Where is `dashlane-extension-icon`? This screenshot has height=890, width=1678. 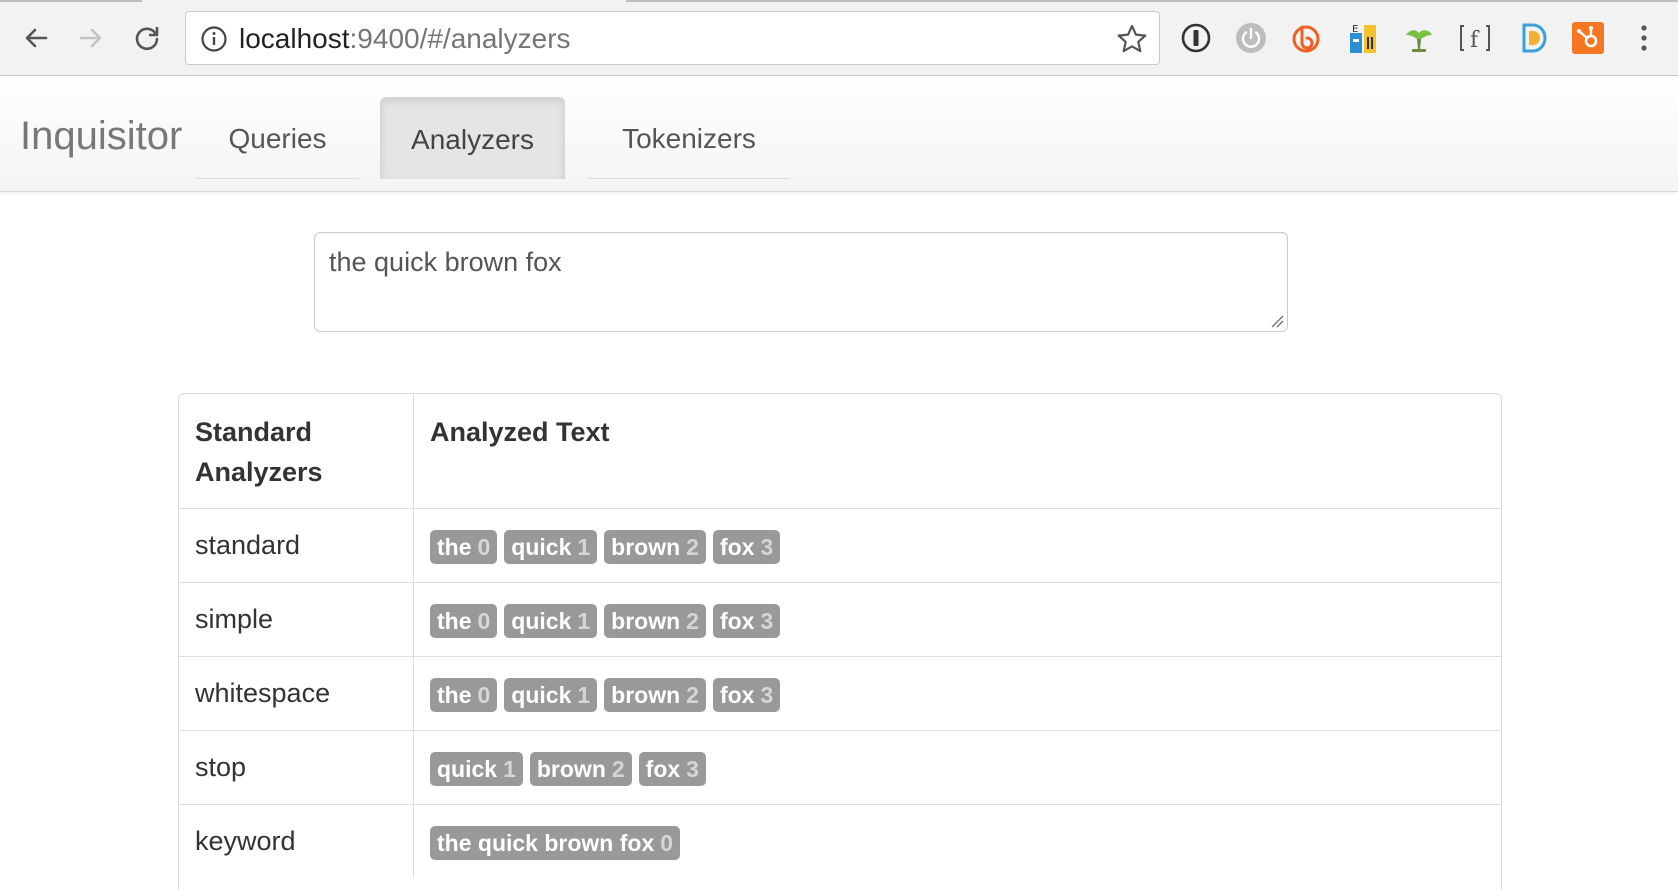
dashlane-extension-icon is located at coordinates (1532, 38).